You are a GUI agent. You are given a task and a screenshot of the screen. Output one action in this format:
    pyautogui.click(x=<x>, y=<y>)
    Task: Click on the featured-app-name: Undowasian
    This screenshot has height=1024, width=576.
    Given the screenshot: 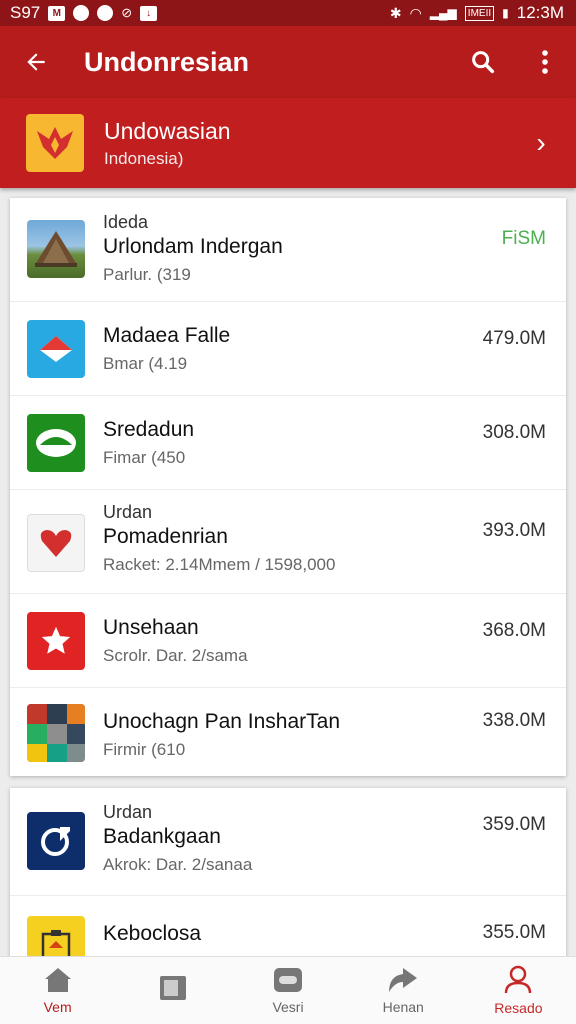 What is the action you would take?
    pyautogui.click(x=167, y=130)
    